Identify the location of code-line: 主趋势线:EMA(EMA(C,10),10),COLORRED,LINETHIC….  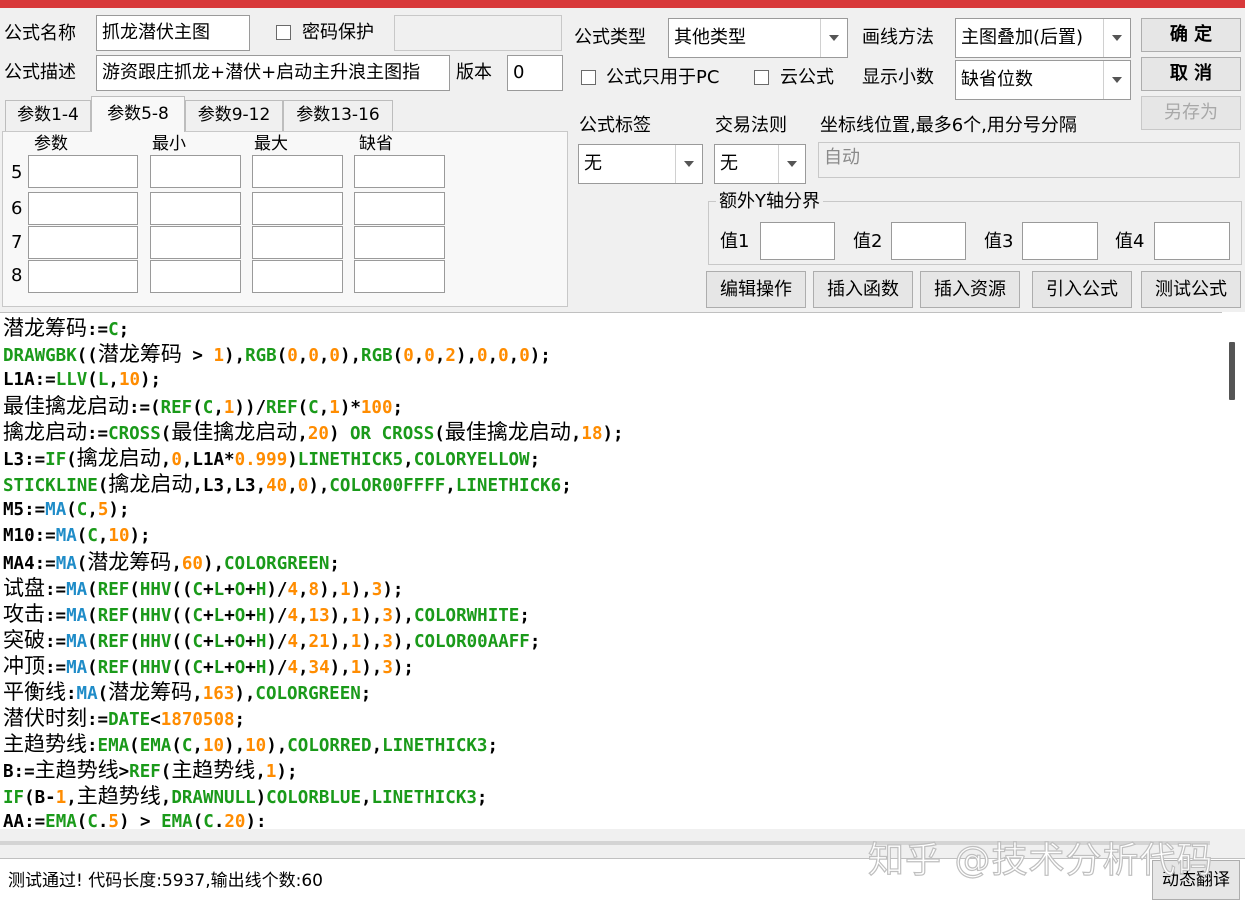
(313, 744).